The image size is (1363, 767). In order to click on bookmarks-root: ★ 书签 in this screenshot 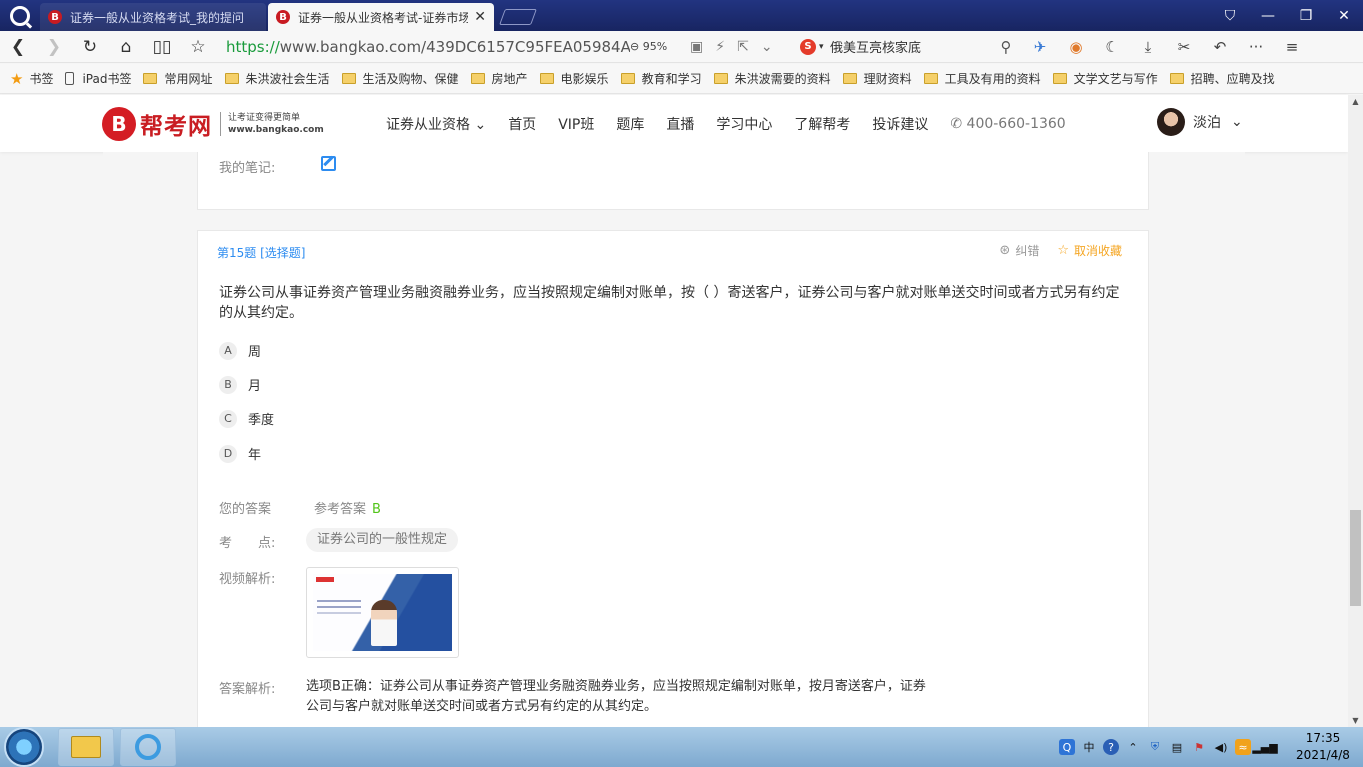, I will do `click(31, 79)`.